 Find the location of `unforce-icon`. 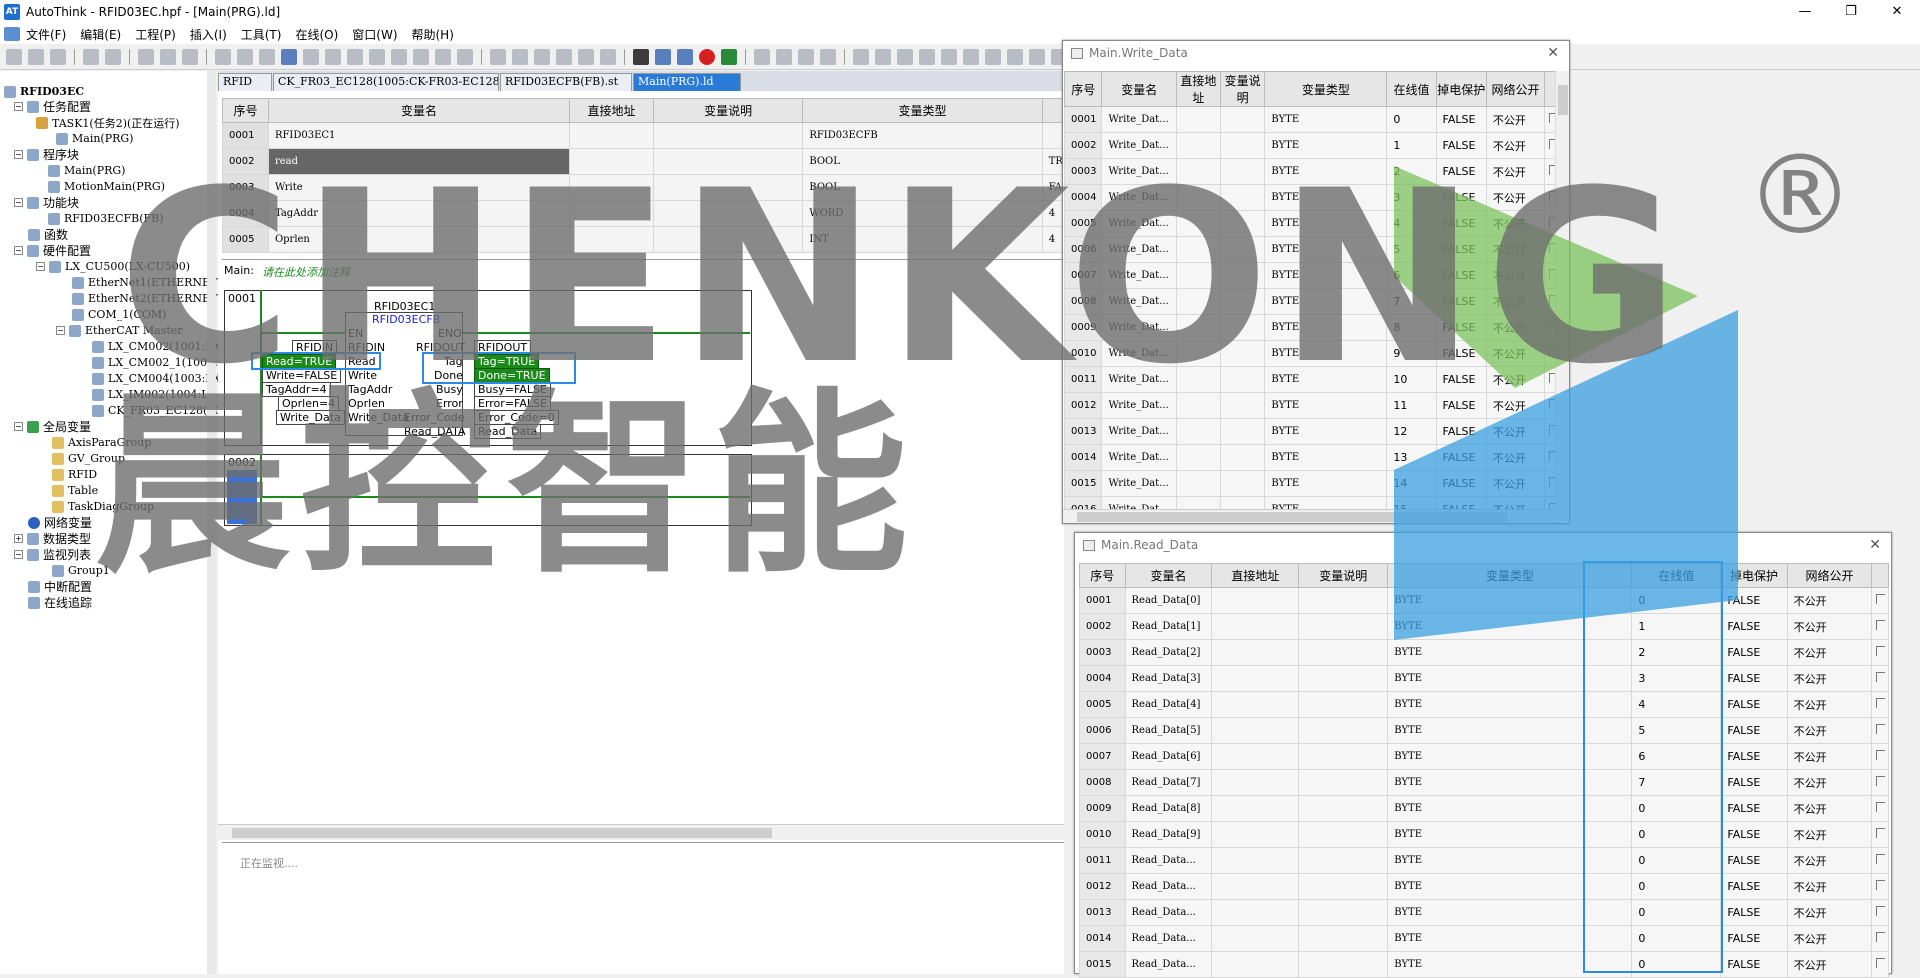

unforce-icon is located at coordinates (784, 56).